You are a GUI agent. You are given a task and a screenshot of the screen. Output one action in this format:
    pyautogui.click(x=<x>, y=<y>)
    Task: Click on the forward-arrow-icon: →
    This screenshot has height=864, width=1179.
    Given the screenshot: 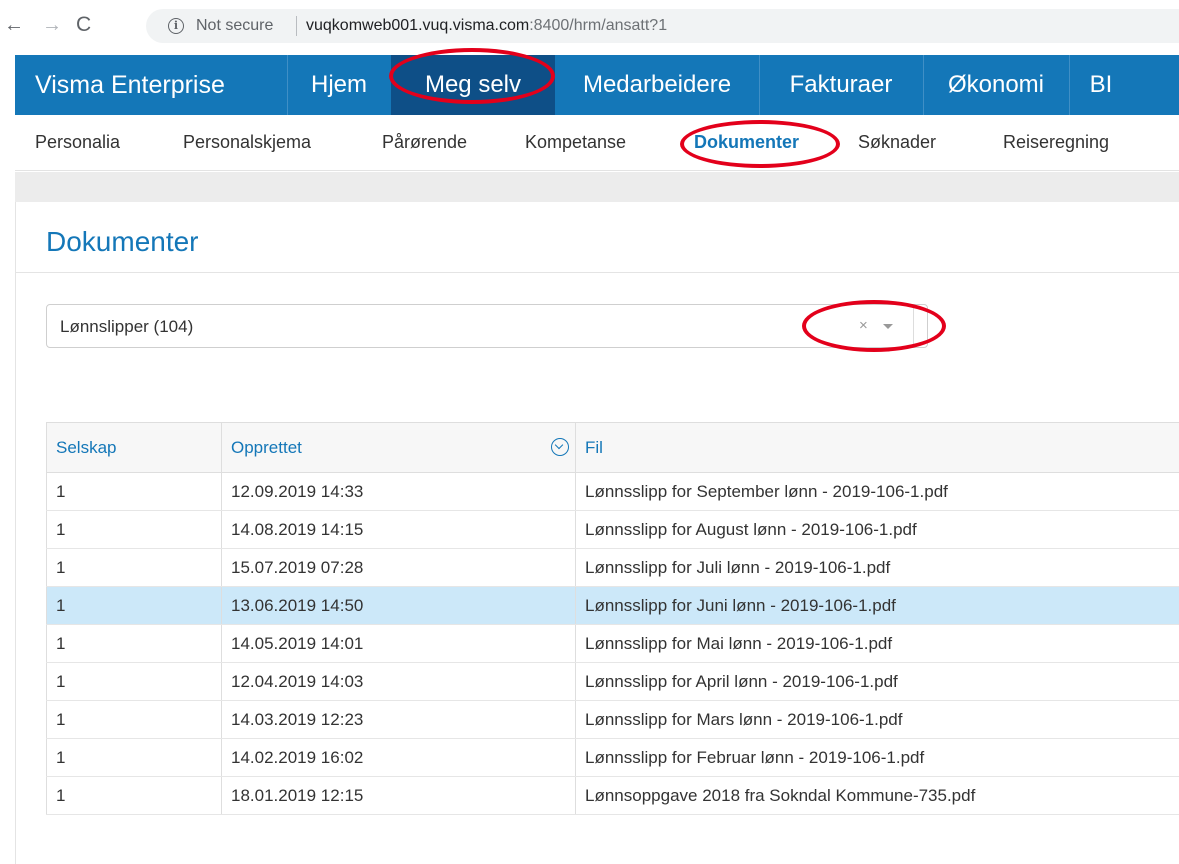 What is the action you would take?
    pyautogui.click(x=52, y=25)
    